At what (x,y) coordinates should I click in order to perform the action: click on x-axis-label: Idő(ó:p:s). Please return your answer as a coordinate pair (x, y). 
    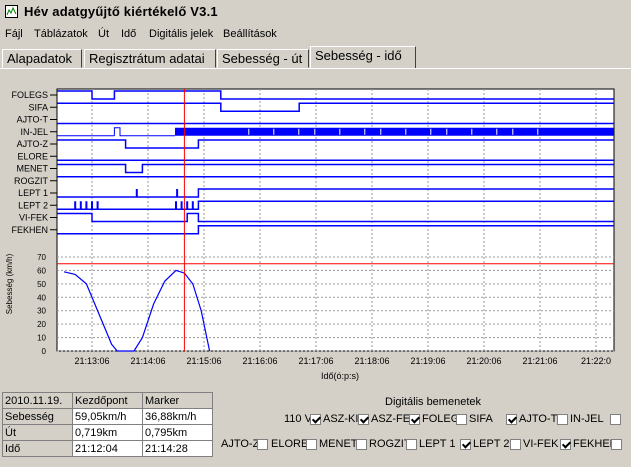
    Looking at the image, I should click on (340, 376).